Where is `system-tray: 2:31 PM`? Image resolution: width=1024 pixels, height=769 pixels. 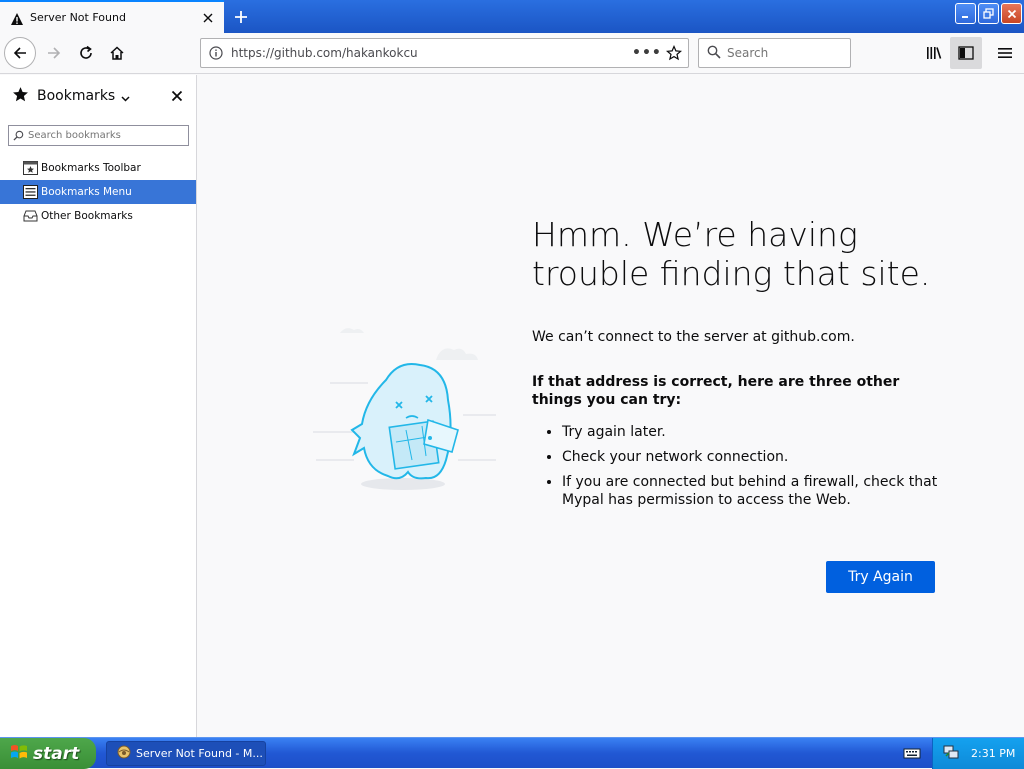 system-tray: 2:31 PM is located at coordinates (978, 753).